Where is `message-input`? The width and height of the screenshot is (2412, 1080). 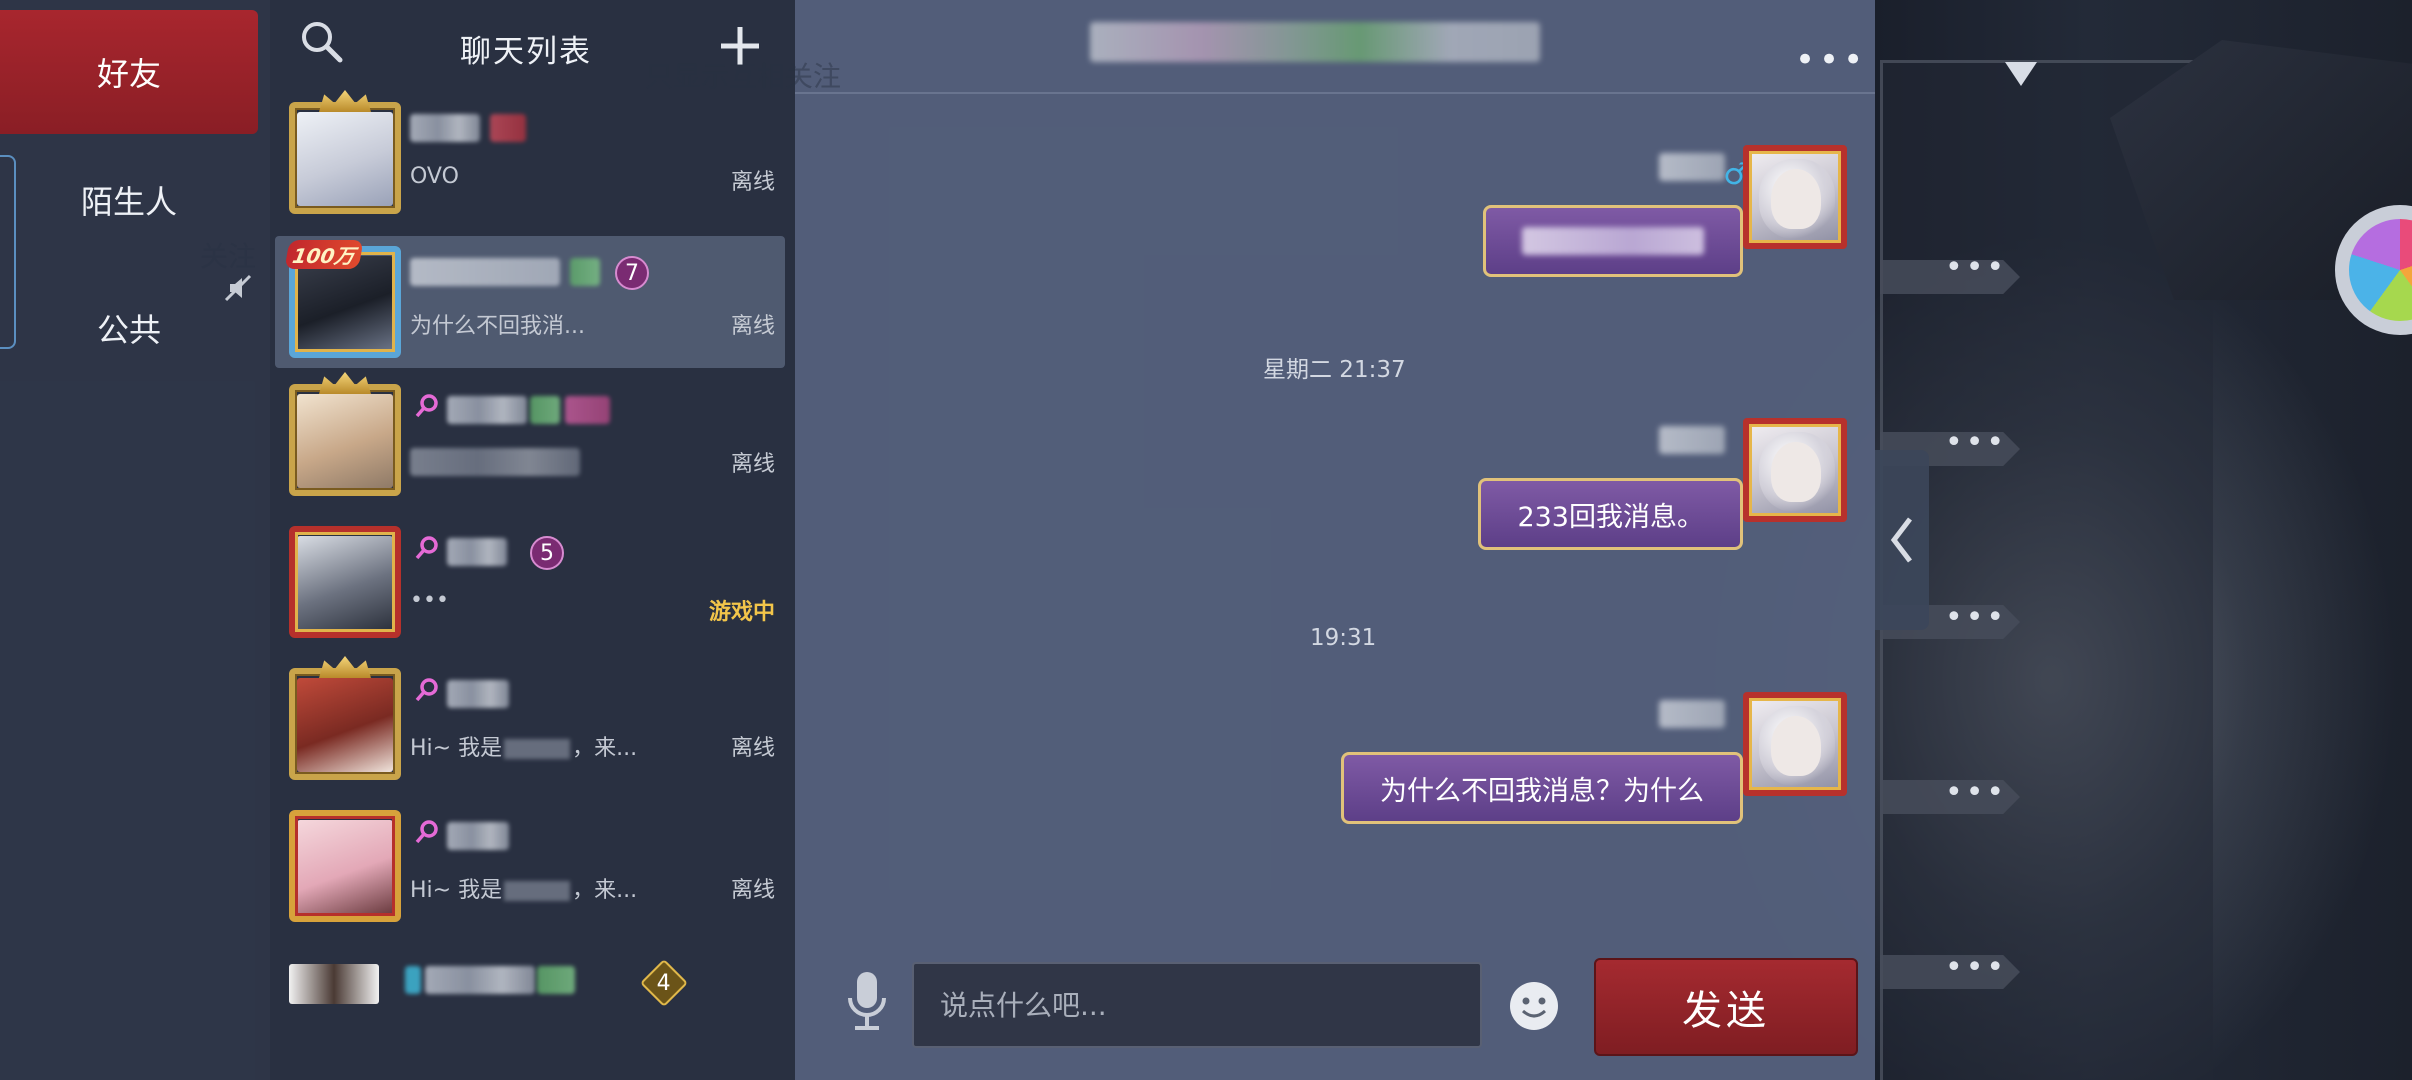
message-input is located at coordinates (1197, 1005).